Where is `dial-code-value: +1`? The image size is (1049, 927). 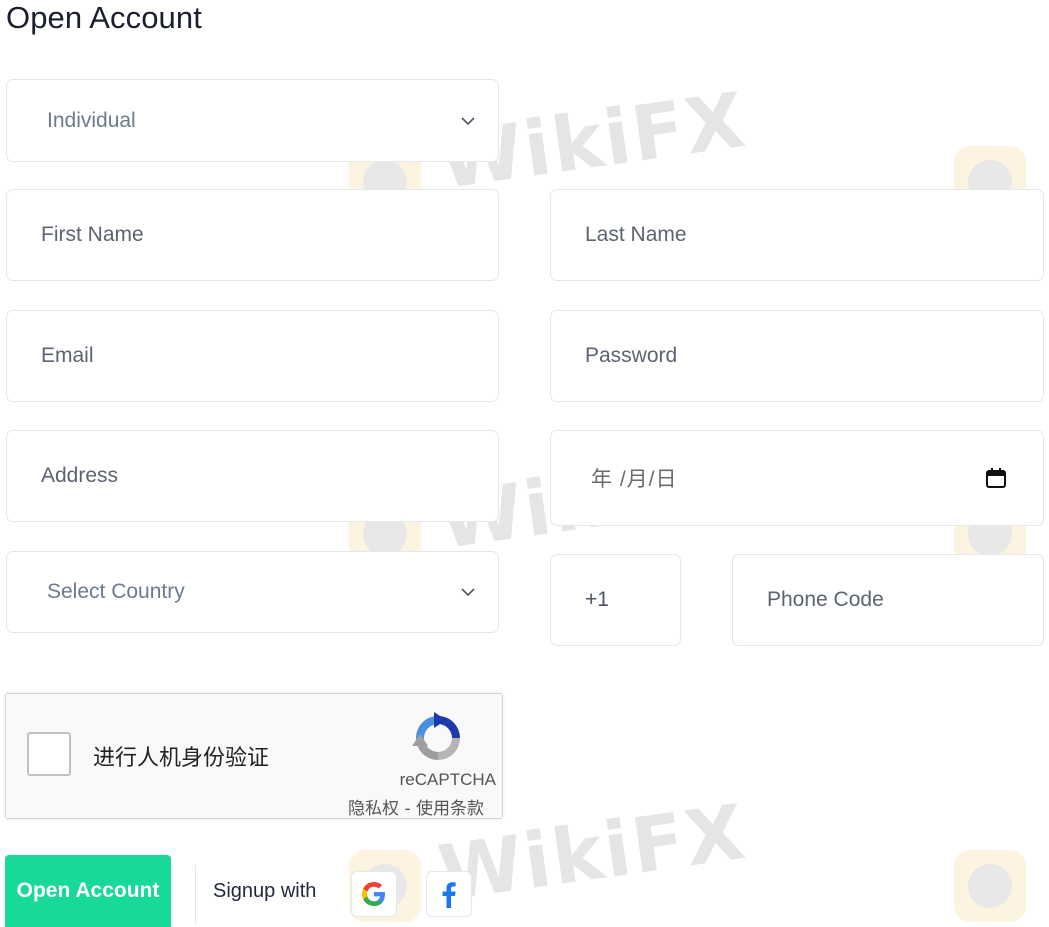
dial-code-value: +1 is located at coordinates (597, 599).